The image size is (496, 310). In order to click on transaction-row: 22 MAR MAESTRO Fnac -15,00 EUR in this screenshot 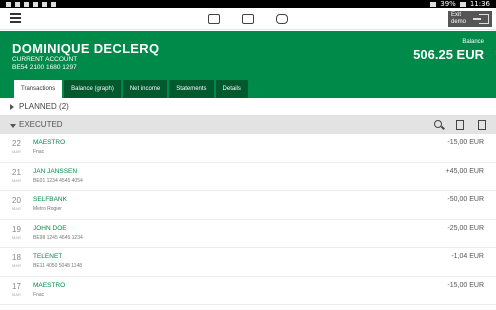, I will do `click(248, 148)`.